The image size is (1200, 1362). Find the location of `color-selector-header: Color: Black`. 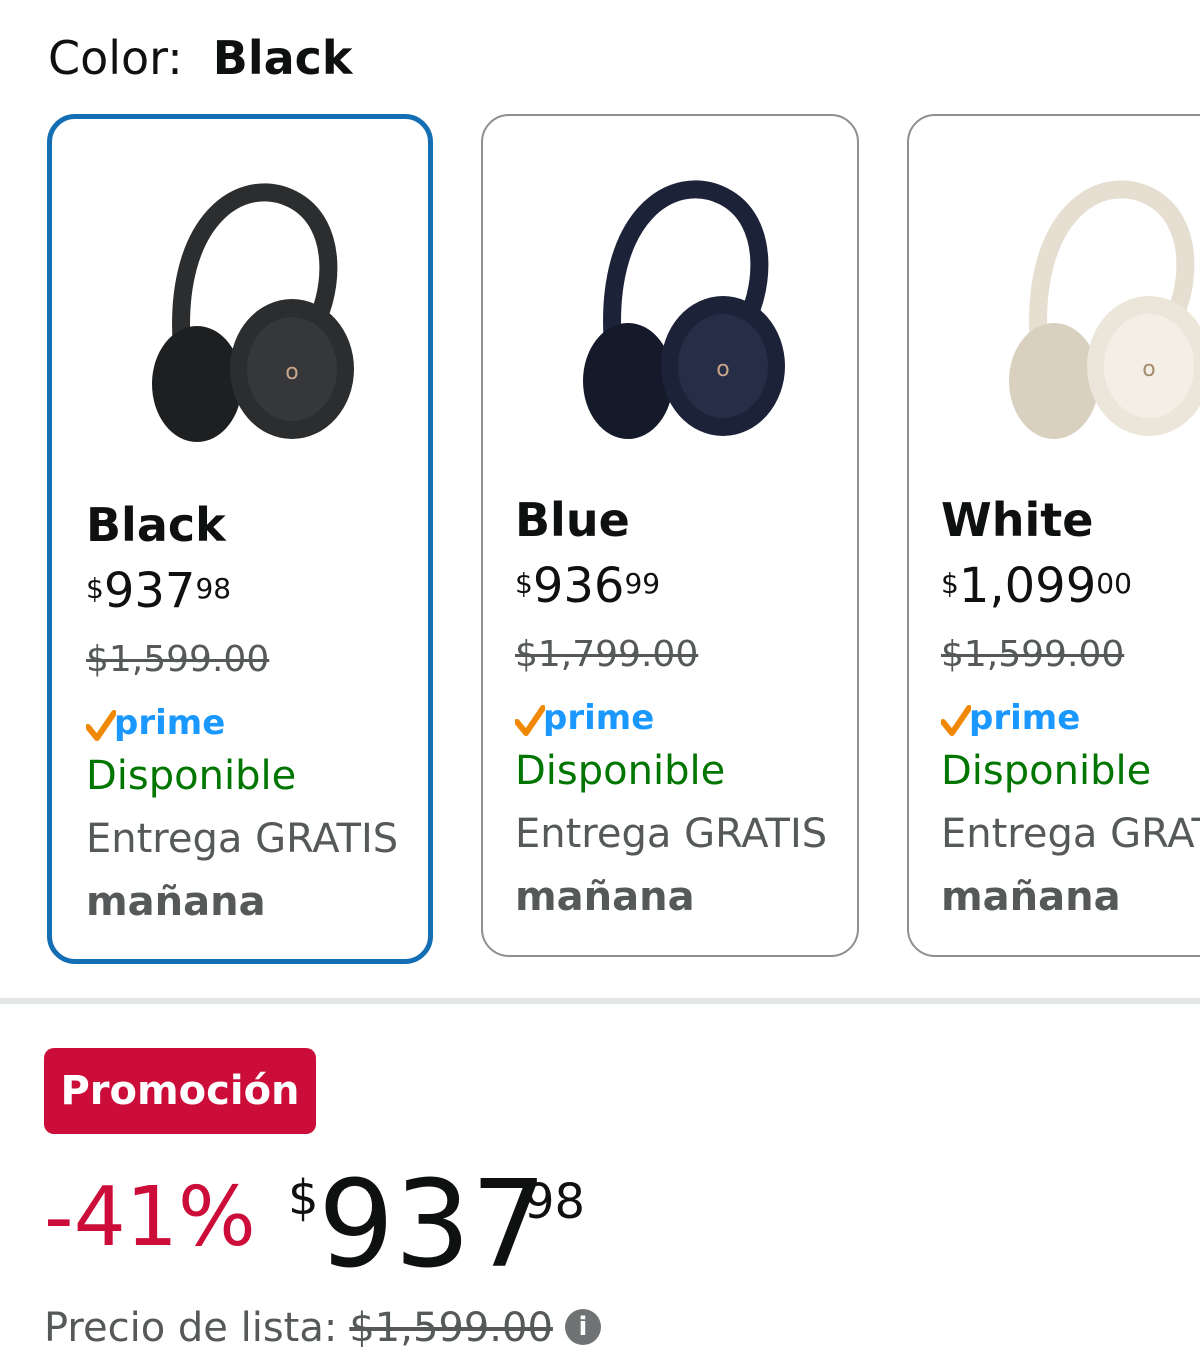

color-selector-header: Color: Black is located at coordinates (200, 58).